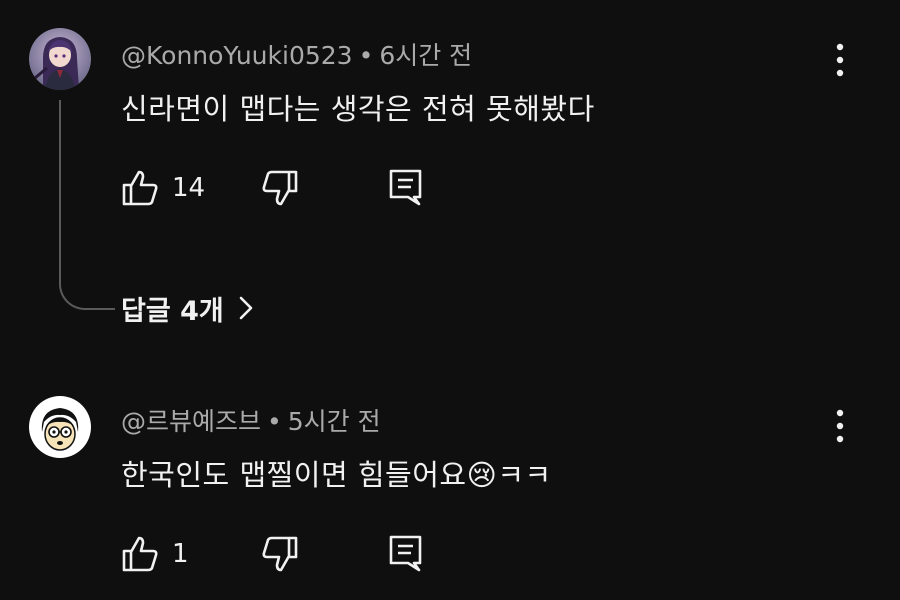 This screenshot has height=600, width=900. I want to click on view-replies-button: 답글 4개, so click(187, 308).